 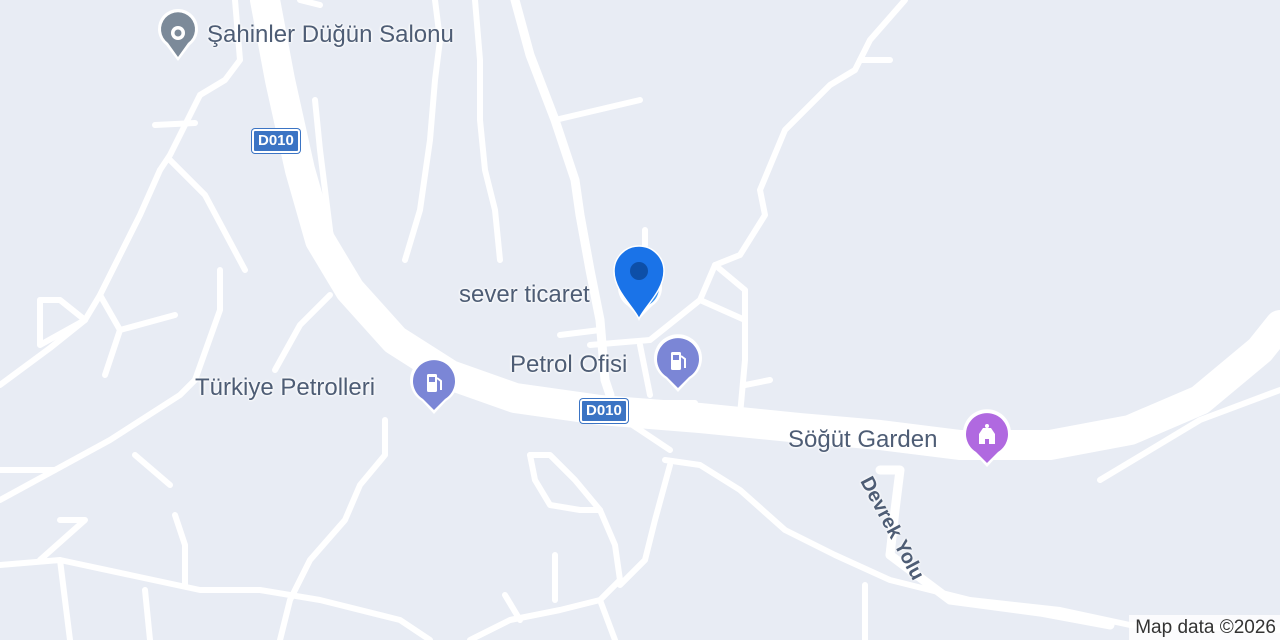 I want to click on place-label-turkiye-petrolleri: Türkiye Petrolleri, so click(x=285, y=388).